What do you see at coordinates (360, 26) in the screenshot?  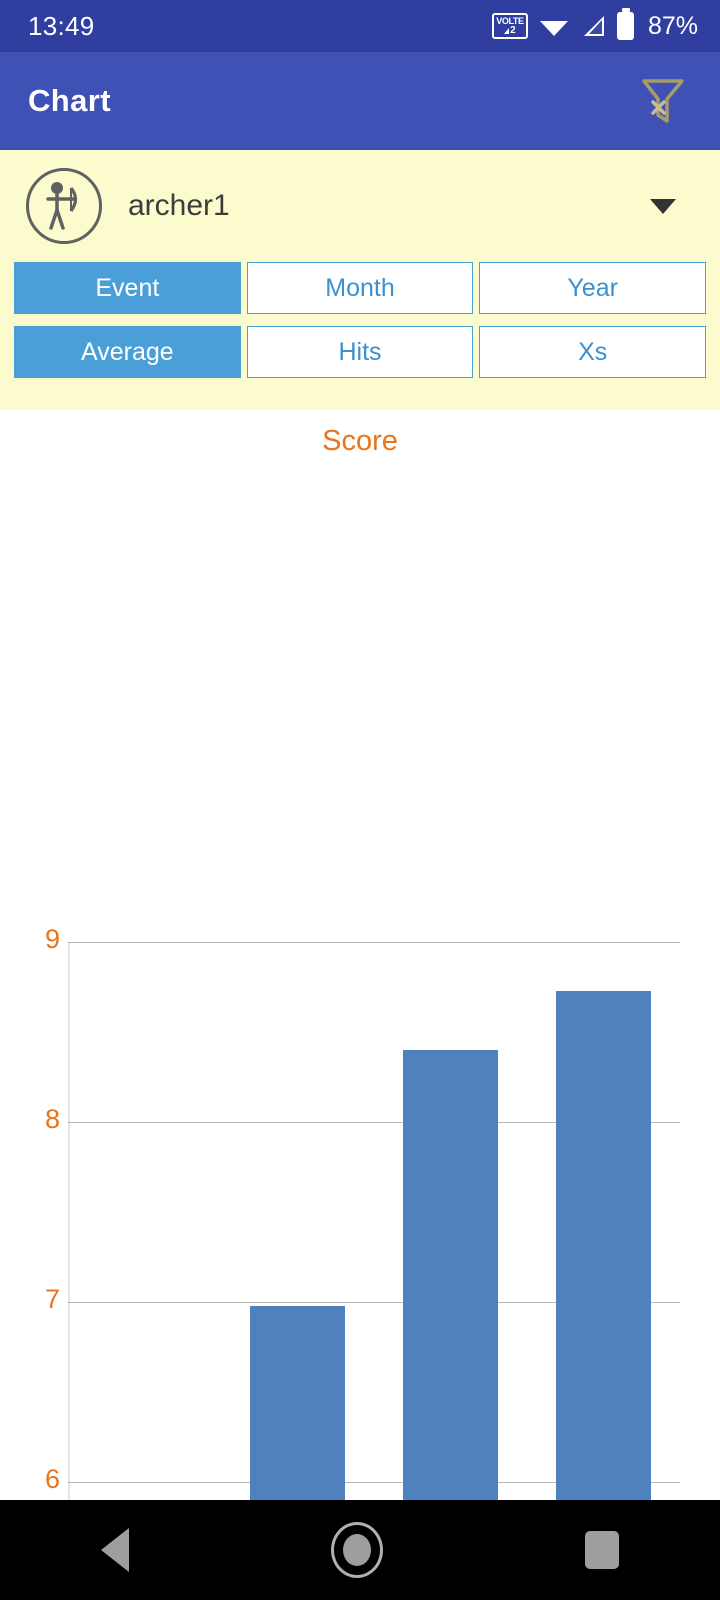 I see `status-bar: 13:49 VOLTE 2 87%` at bounding box center [360, 26].